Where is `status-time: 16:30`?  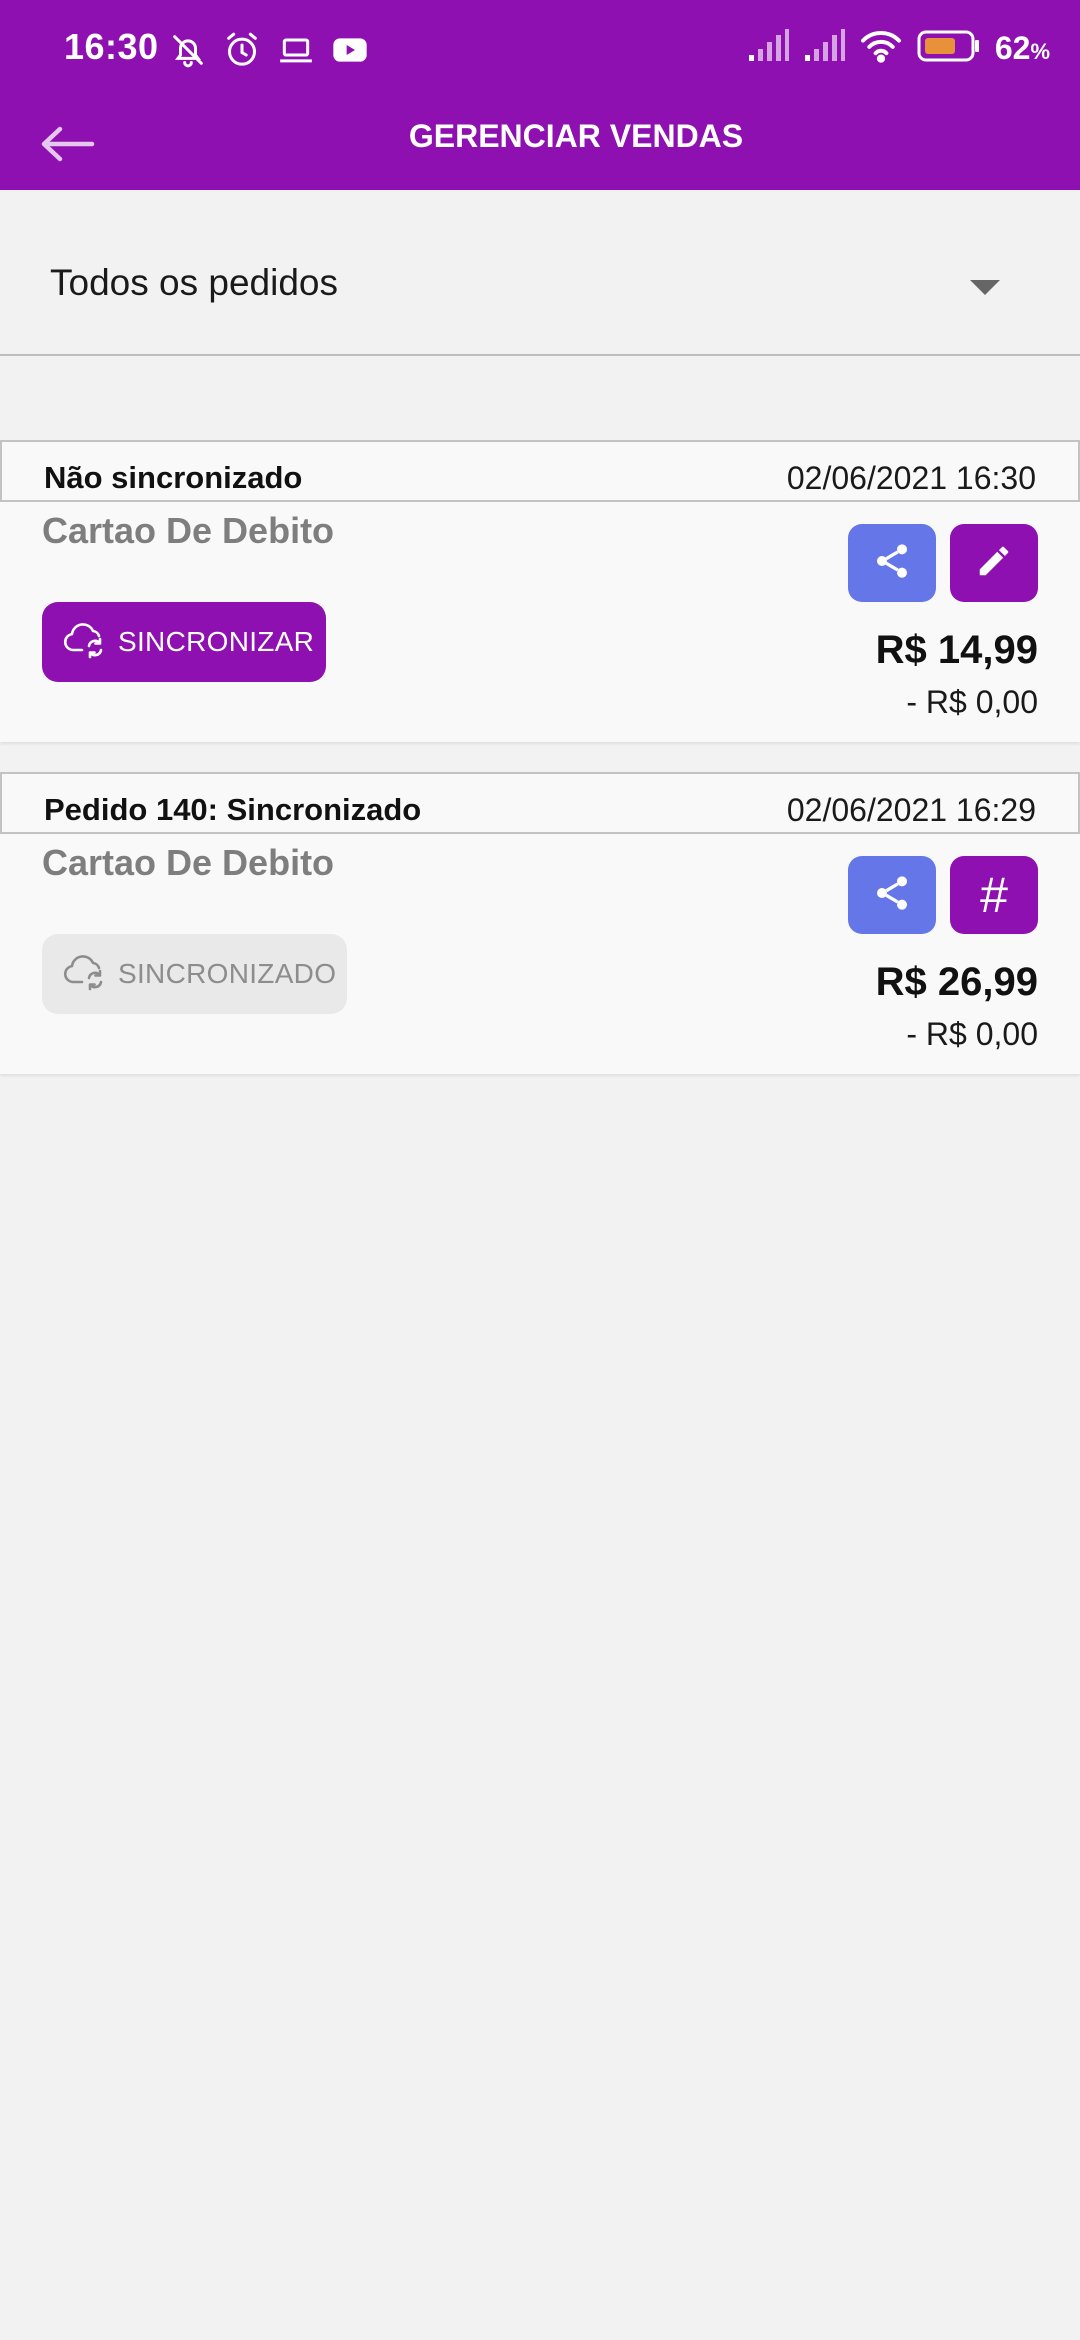 status-time: 16:30 is located at coordinates (111, 46).